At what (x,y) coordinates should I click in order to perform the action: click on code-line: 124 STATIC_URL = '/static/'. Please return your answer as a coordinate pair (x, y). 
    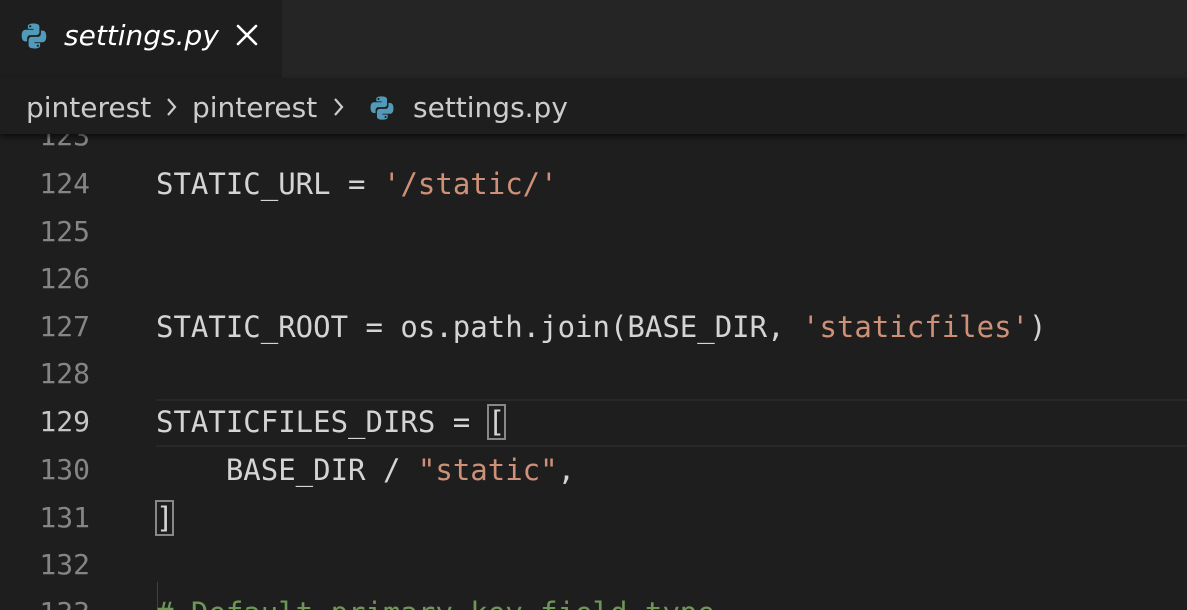
    Looking at the image, I should click on (593, 184).